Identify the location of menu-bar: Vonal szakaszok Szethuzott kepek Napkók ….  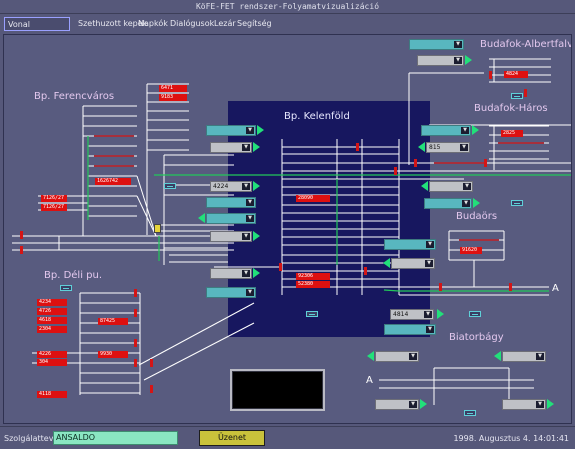
(287, 28).